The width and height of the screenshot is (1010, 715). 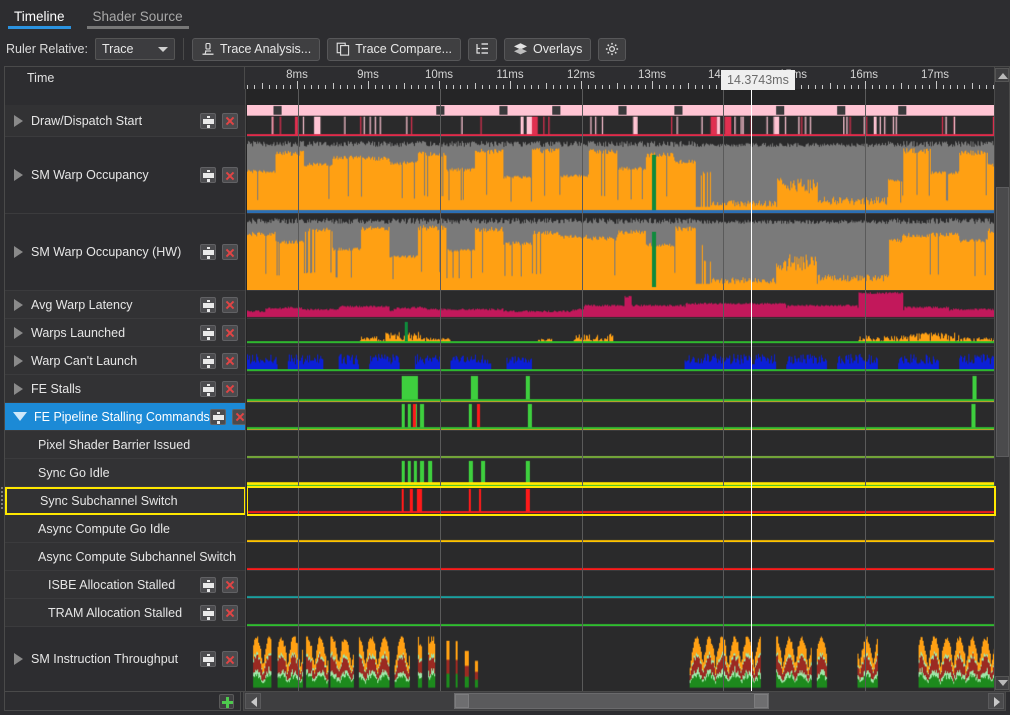 I want to click on horizontal-scrollbar, so click(x=624, y=701).